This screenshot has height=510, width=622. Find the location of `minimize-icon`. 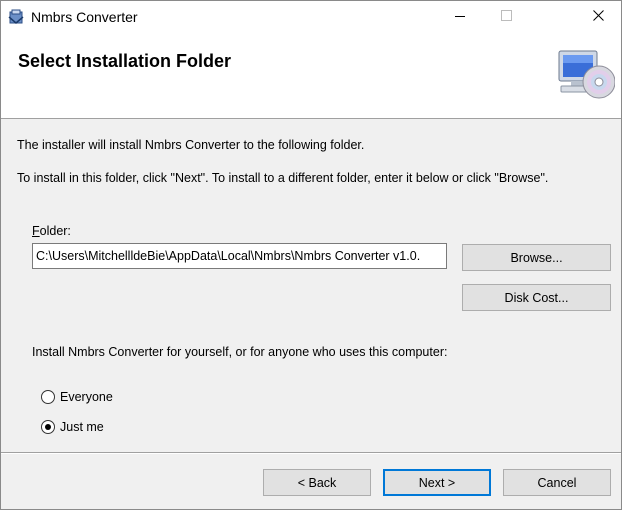

minimize-icon is located at coordinates (460, 17).